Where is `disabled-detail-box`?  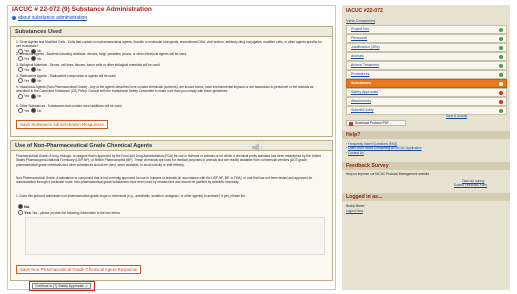 disabled-detail-box is located at coordinates (175, 236).